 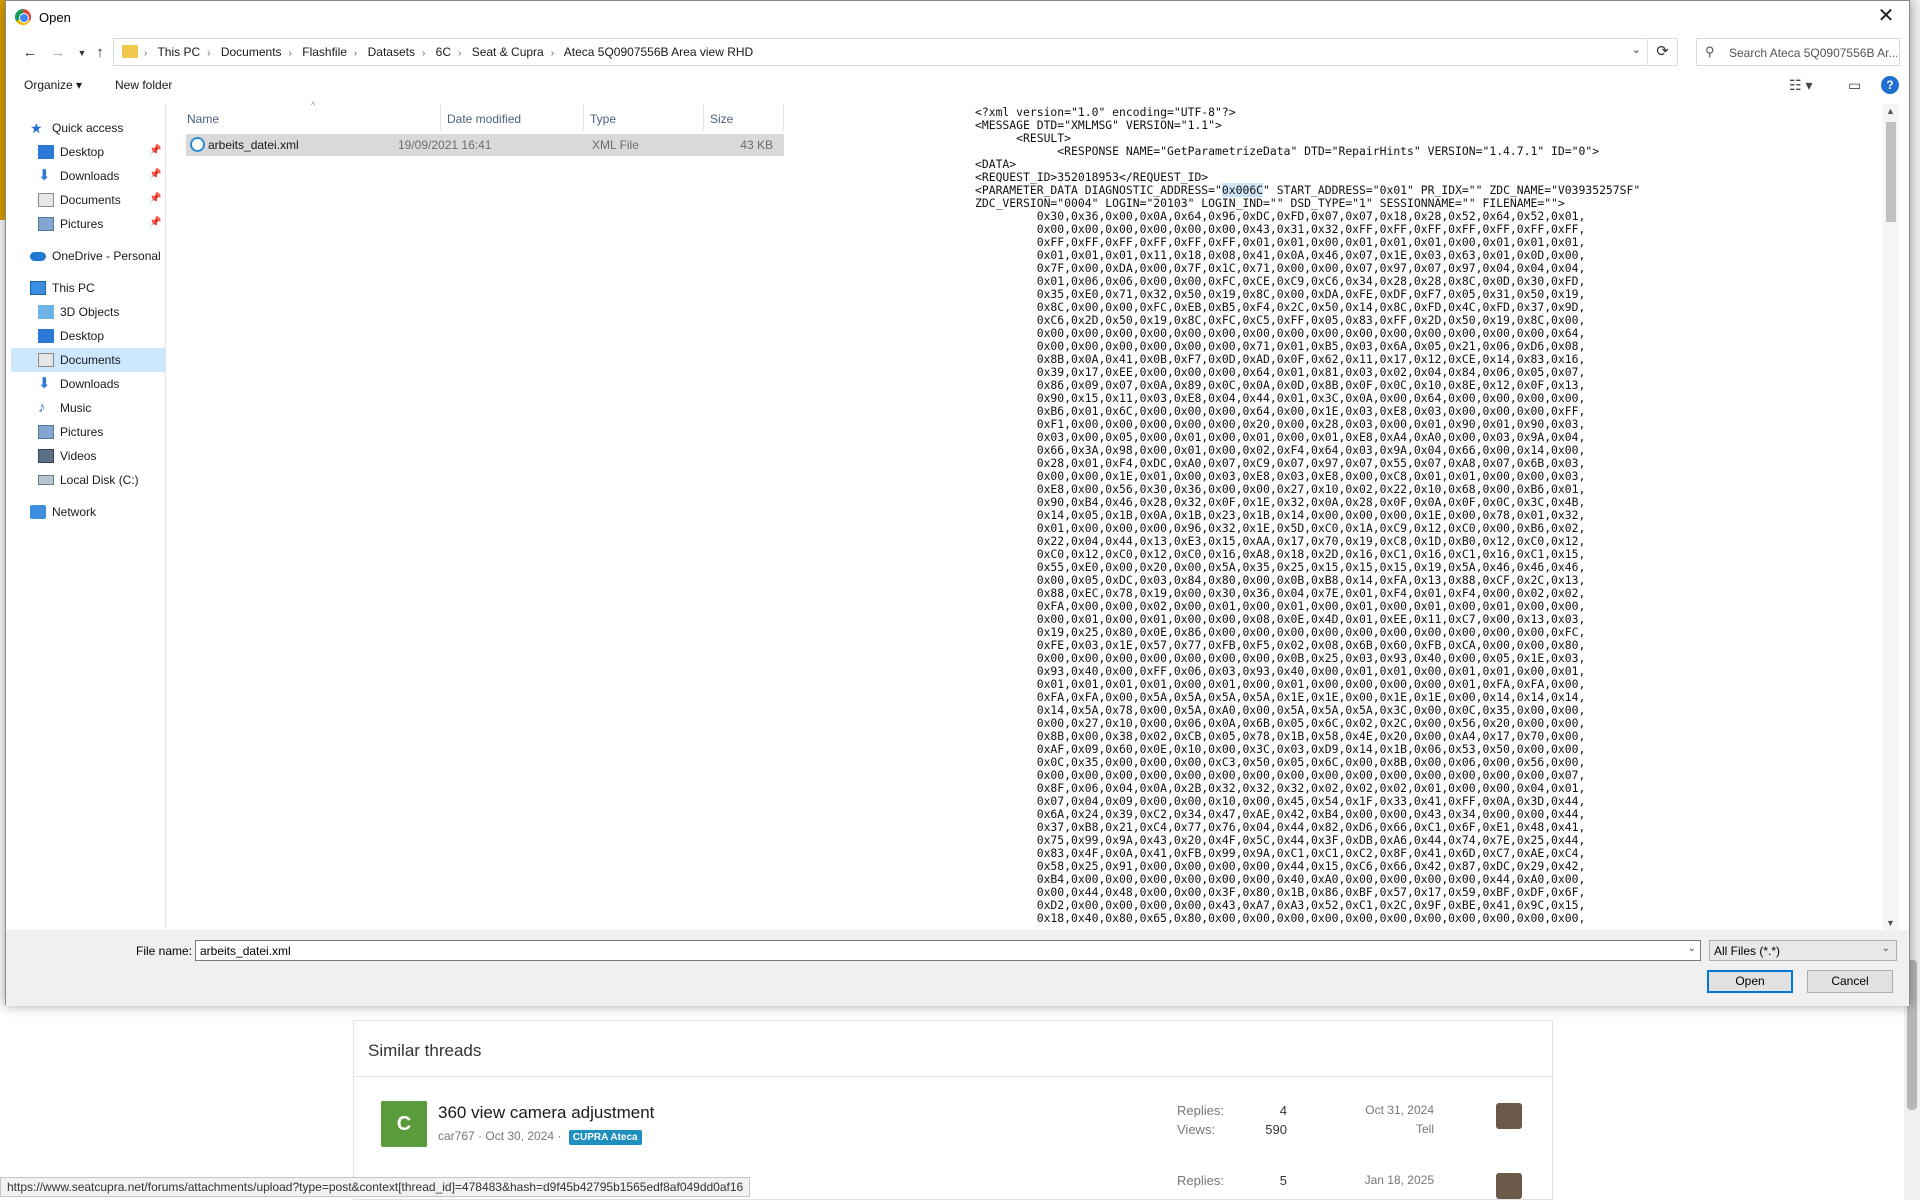 I want to click on nav-qa-downloads: ⬇ Downloads, so click(x=78, y=176).